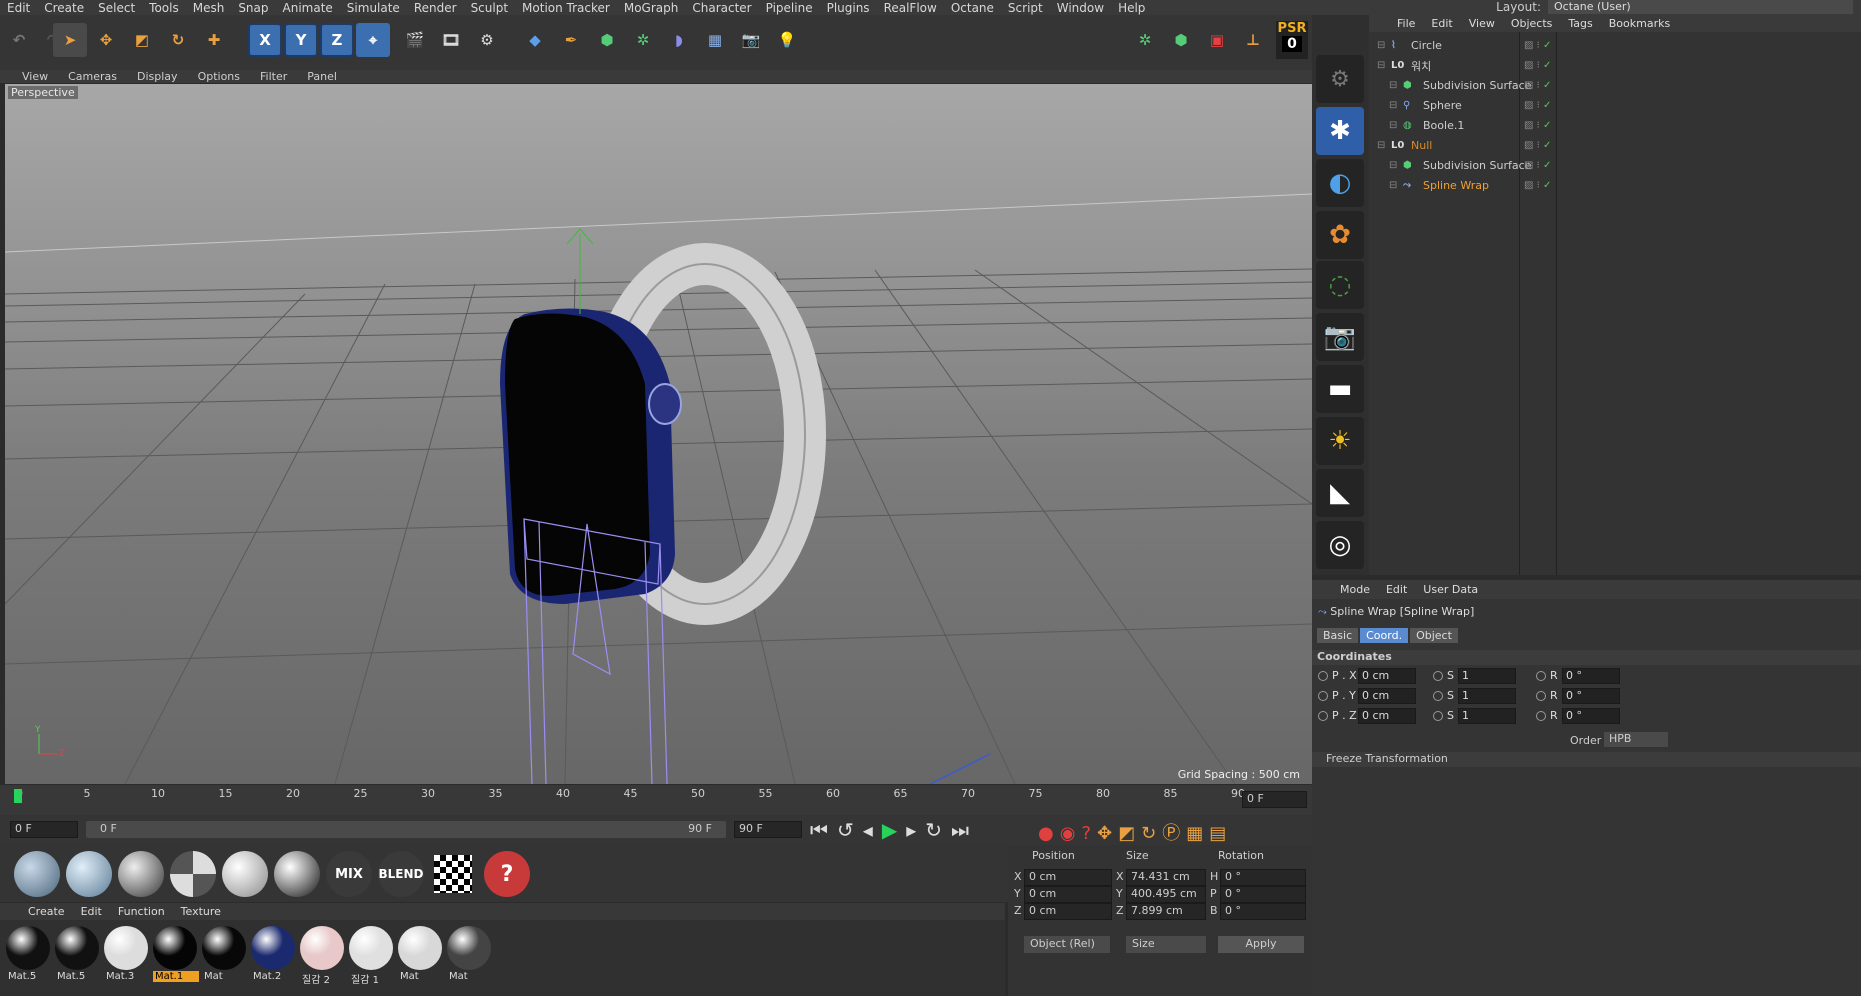  Describe the element at coordinates (1263, 911) in the screenshot. I see `rotation-b-field: 0 °` at that location.